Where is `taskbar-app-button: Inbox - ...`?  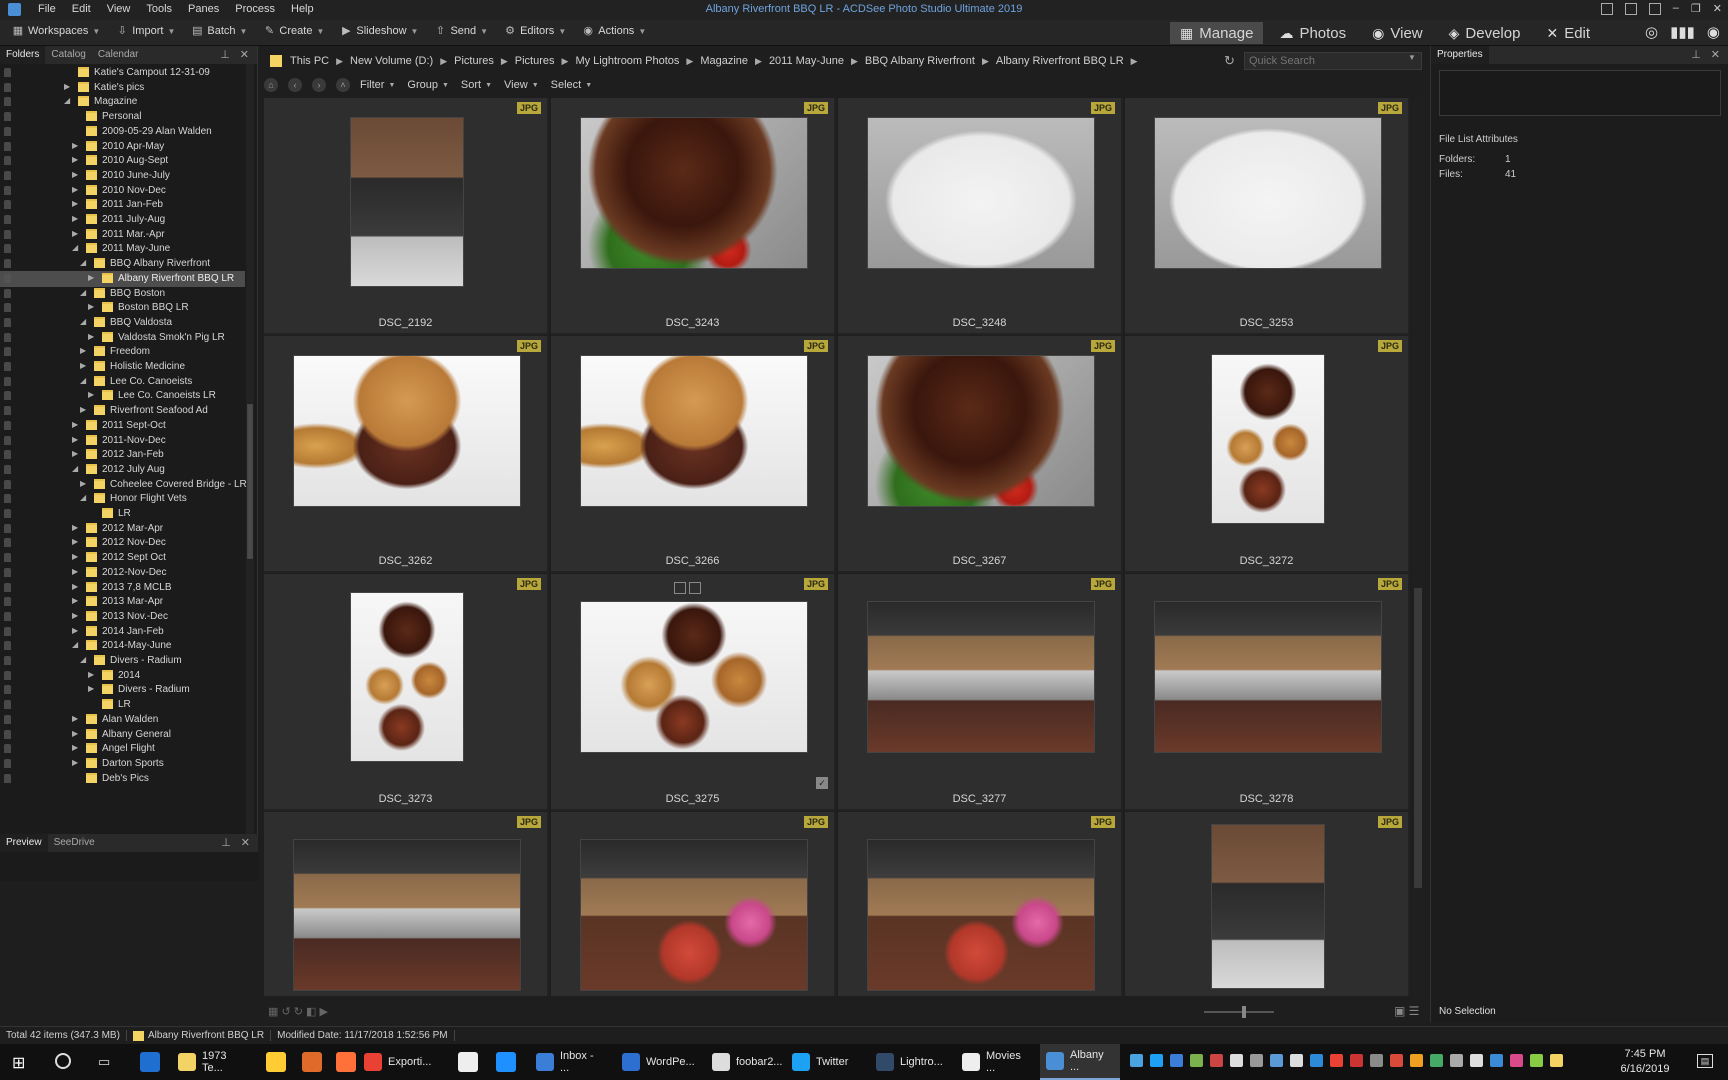 taskbar-app-button: Inbox - ... is located at coordinates (570, 1062).